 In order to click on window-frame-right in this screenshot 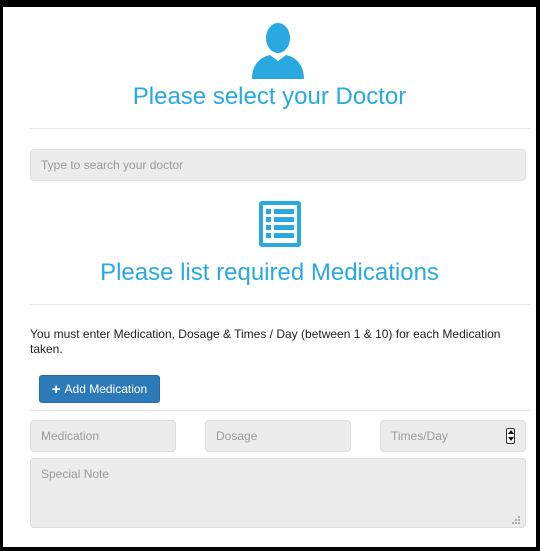, I will do `click(538, 275)`.